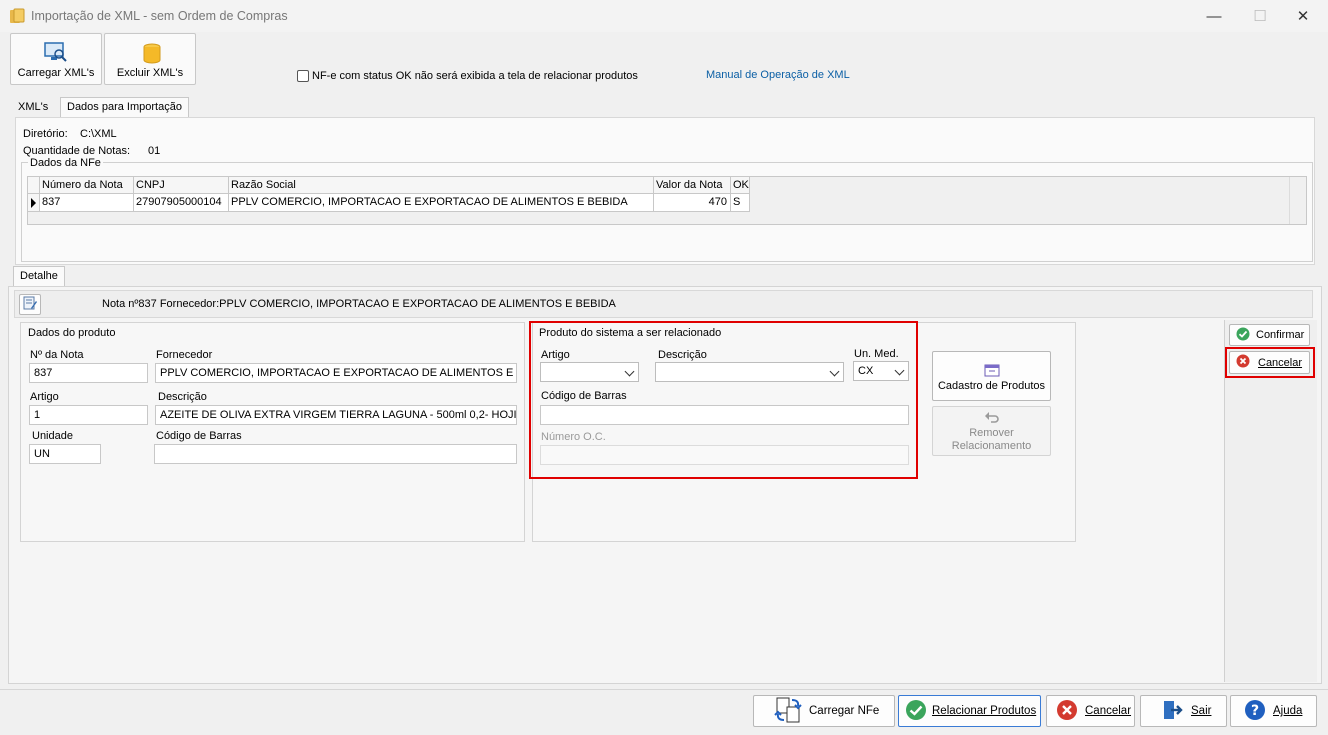  I want to click on grid-header-cnpj: CNPJ, so click(181, 185).